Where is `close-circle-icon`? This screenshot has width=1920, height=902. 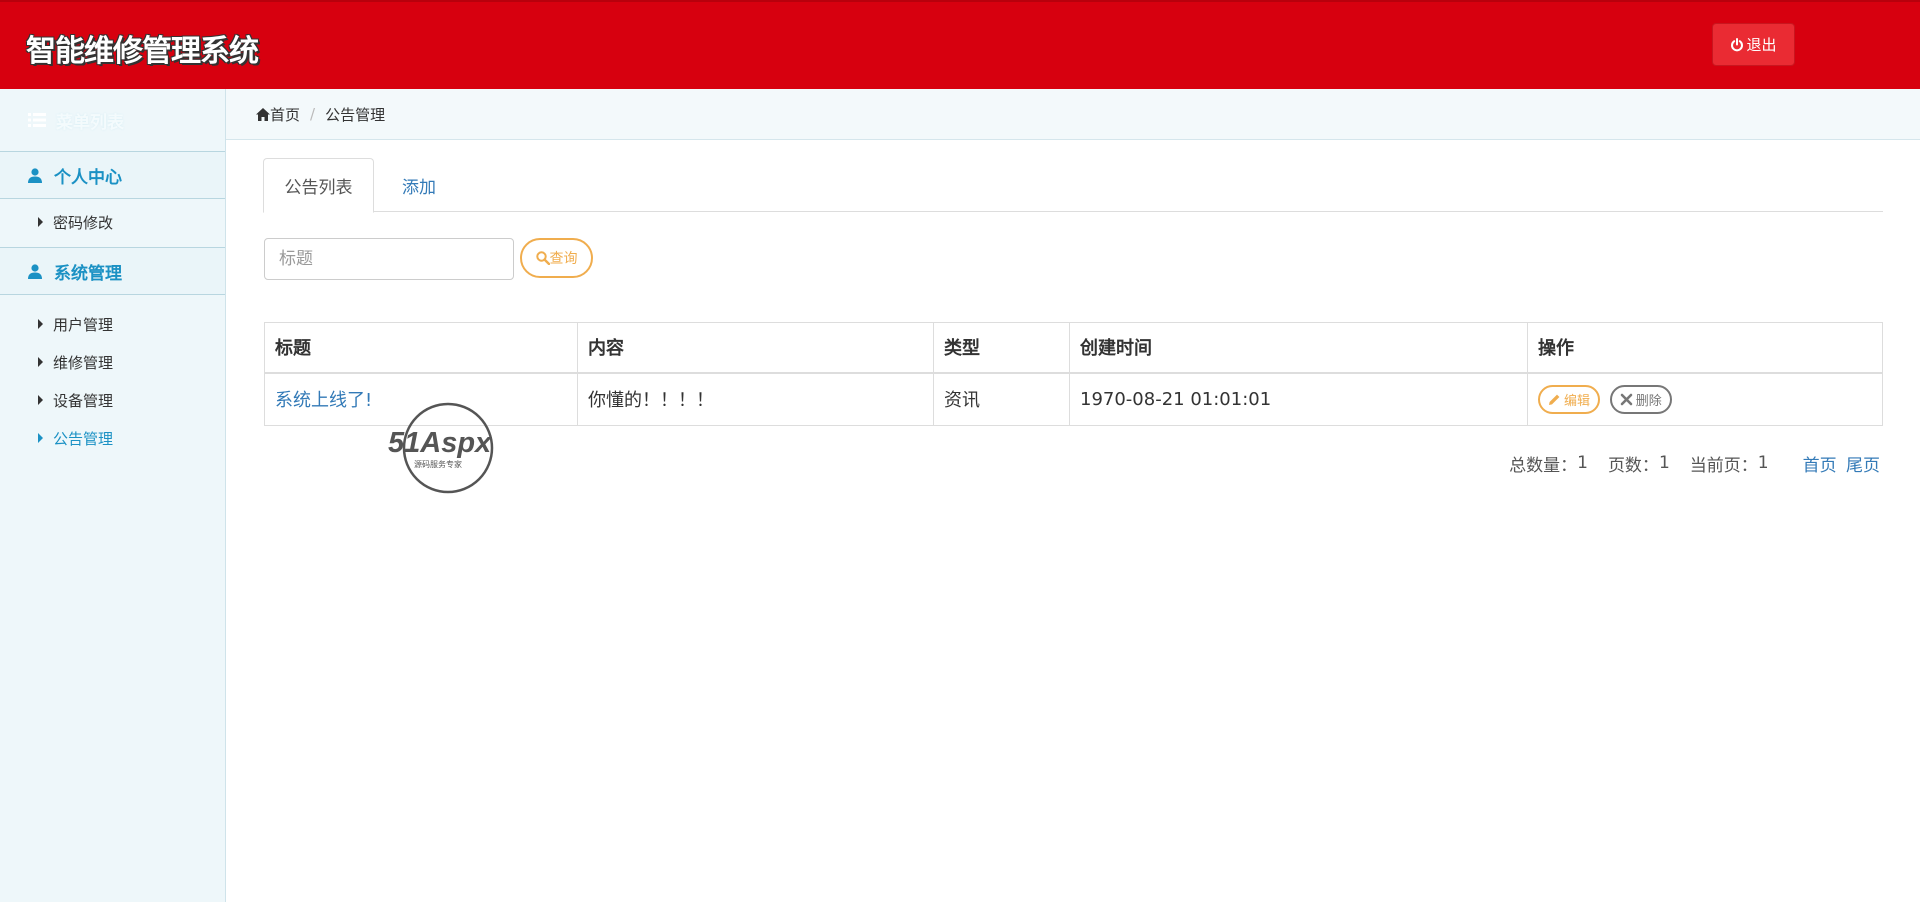
close-circle-icon is located at coordinates (1626, 399).